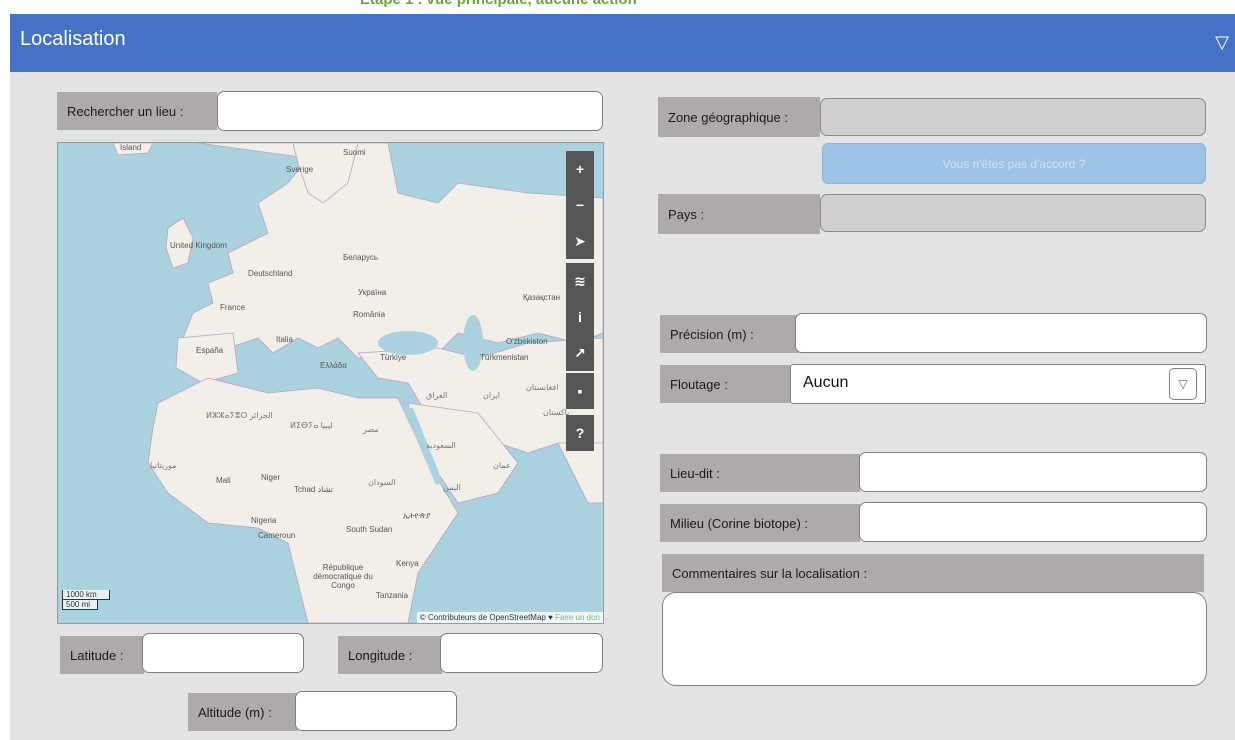  Describe the element at coordinates (300, 169) in the screenshot. I see `map-label: Sverige` at that location.